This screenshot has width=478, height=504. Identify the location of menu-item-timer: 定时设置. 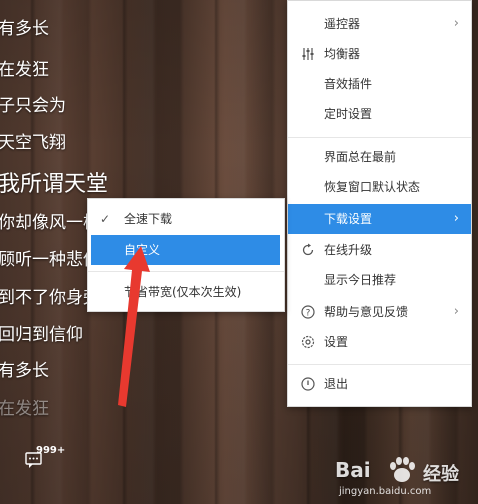
(379, 114).